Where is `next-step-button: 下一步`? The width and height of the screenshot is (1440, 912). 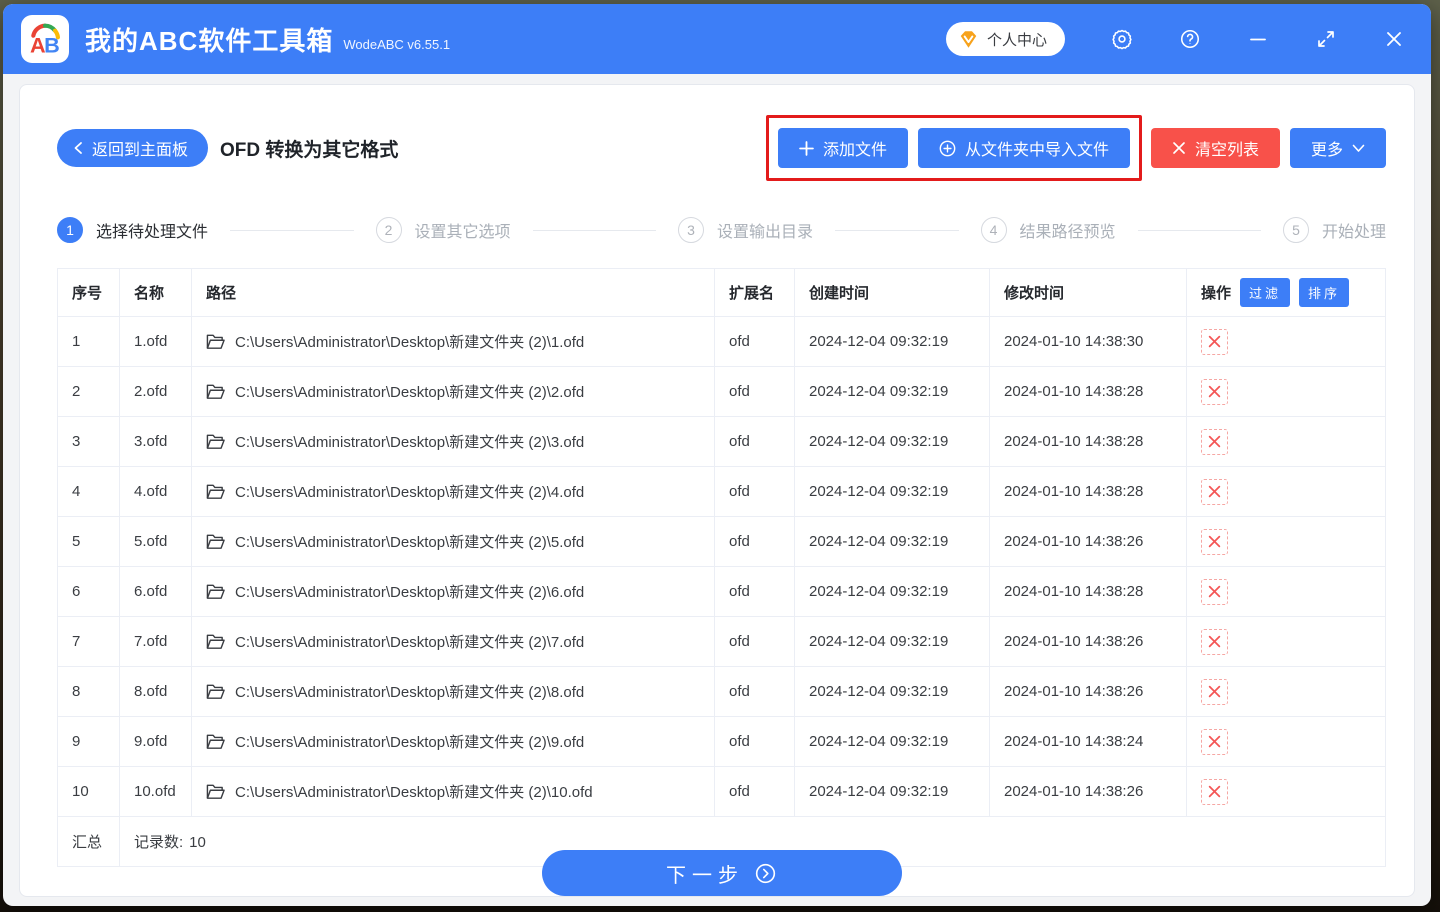
next-step-button: 下一步 is located at coordinates (721, 873).